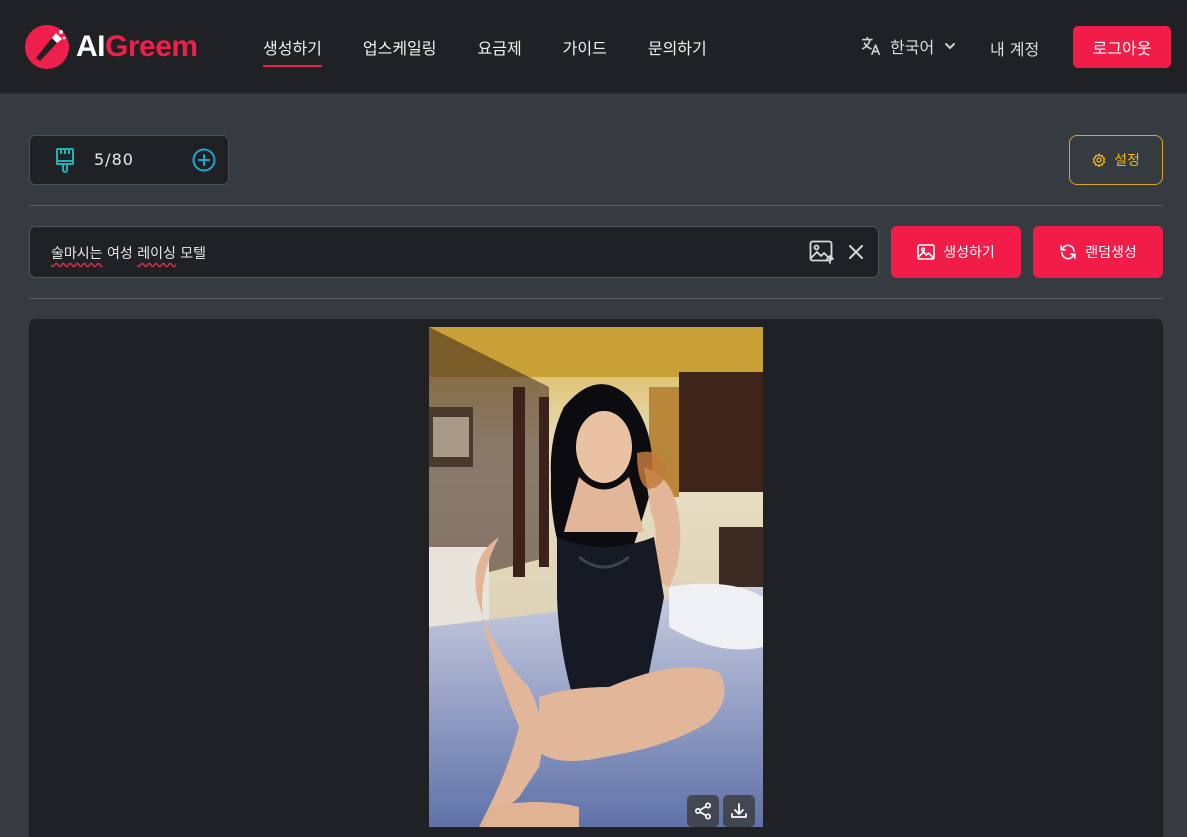  What do you see at coordinates (77, 254) in the screenshot?
I see `prompt-word-misspelled: 술마시는` at bounding box center [77, 254].